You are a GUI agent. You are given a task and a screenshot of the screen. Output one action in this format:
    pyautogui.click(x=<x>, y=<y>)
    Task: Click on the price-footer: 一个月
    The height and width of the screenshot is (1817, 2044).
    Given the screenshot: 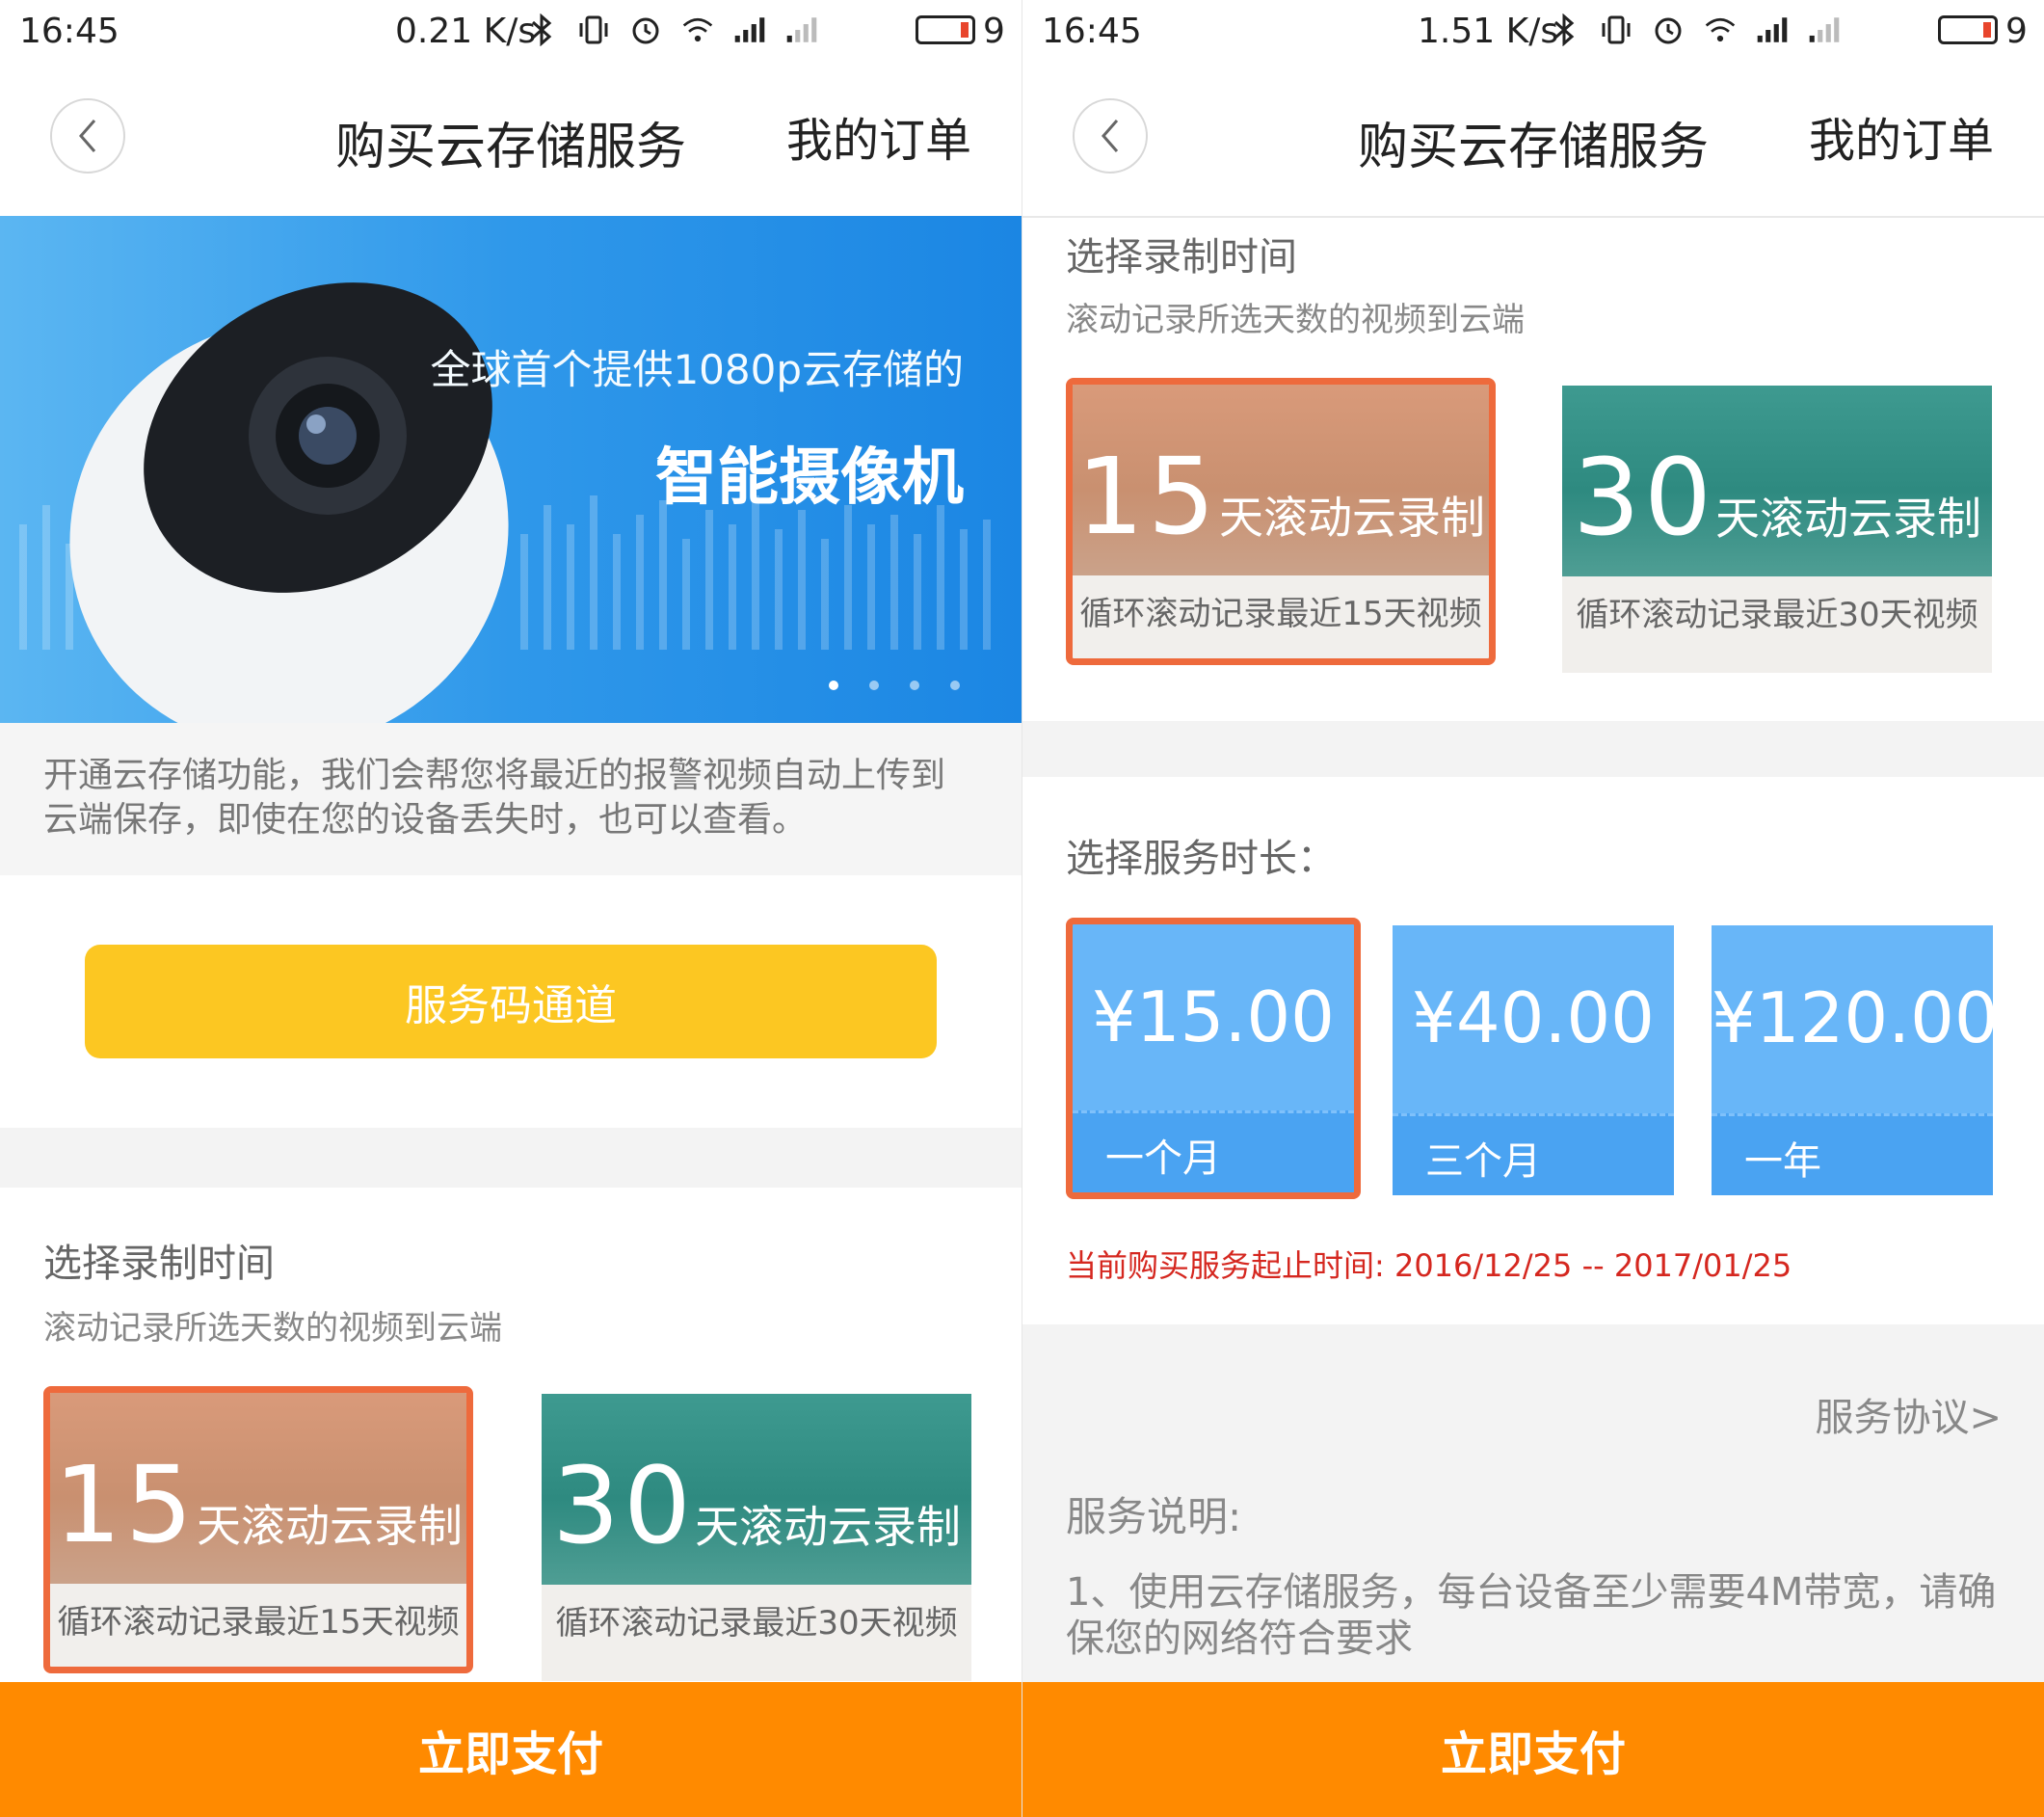 What is the action you would take?
    pyautogui.click(x=1213, y=1151)
    